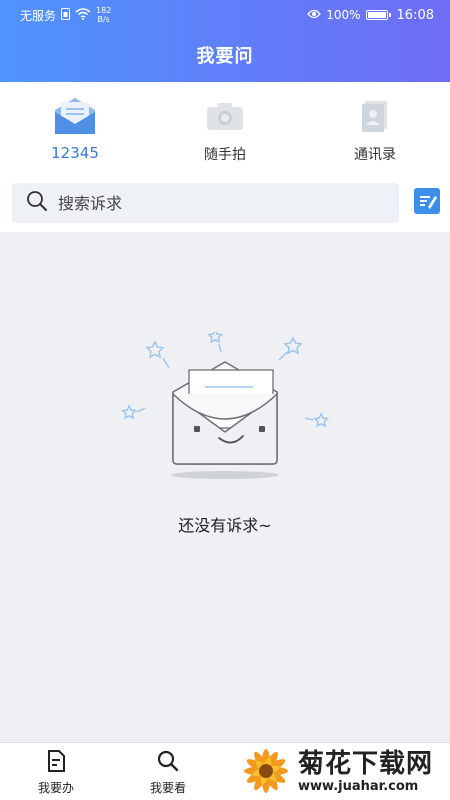 This screenshot has height=800, width=450. What do you see at coordinates (225, 525) in the screenshot?
I see `empty-message: 还没有诉求~` at bounding box center [225, 525].